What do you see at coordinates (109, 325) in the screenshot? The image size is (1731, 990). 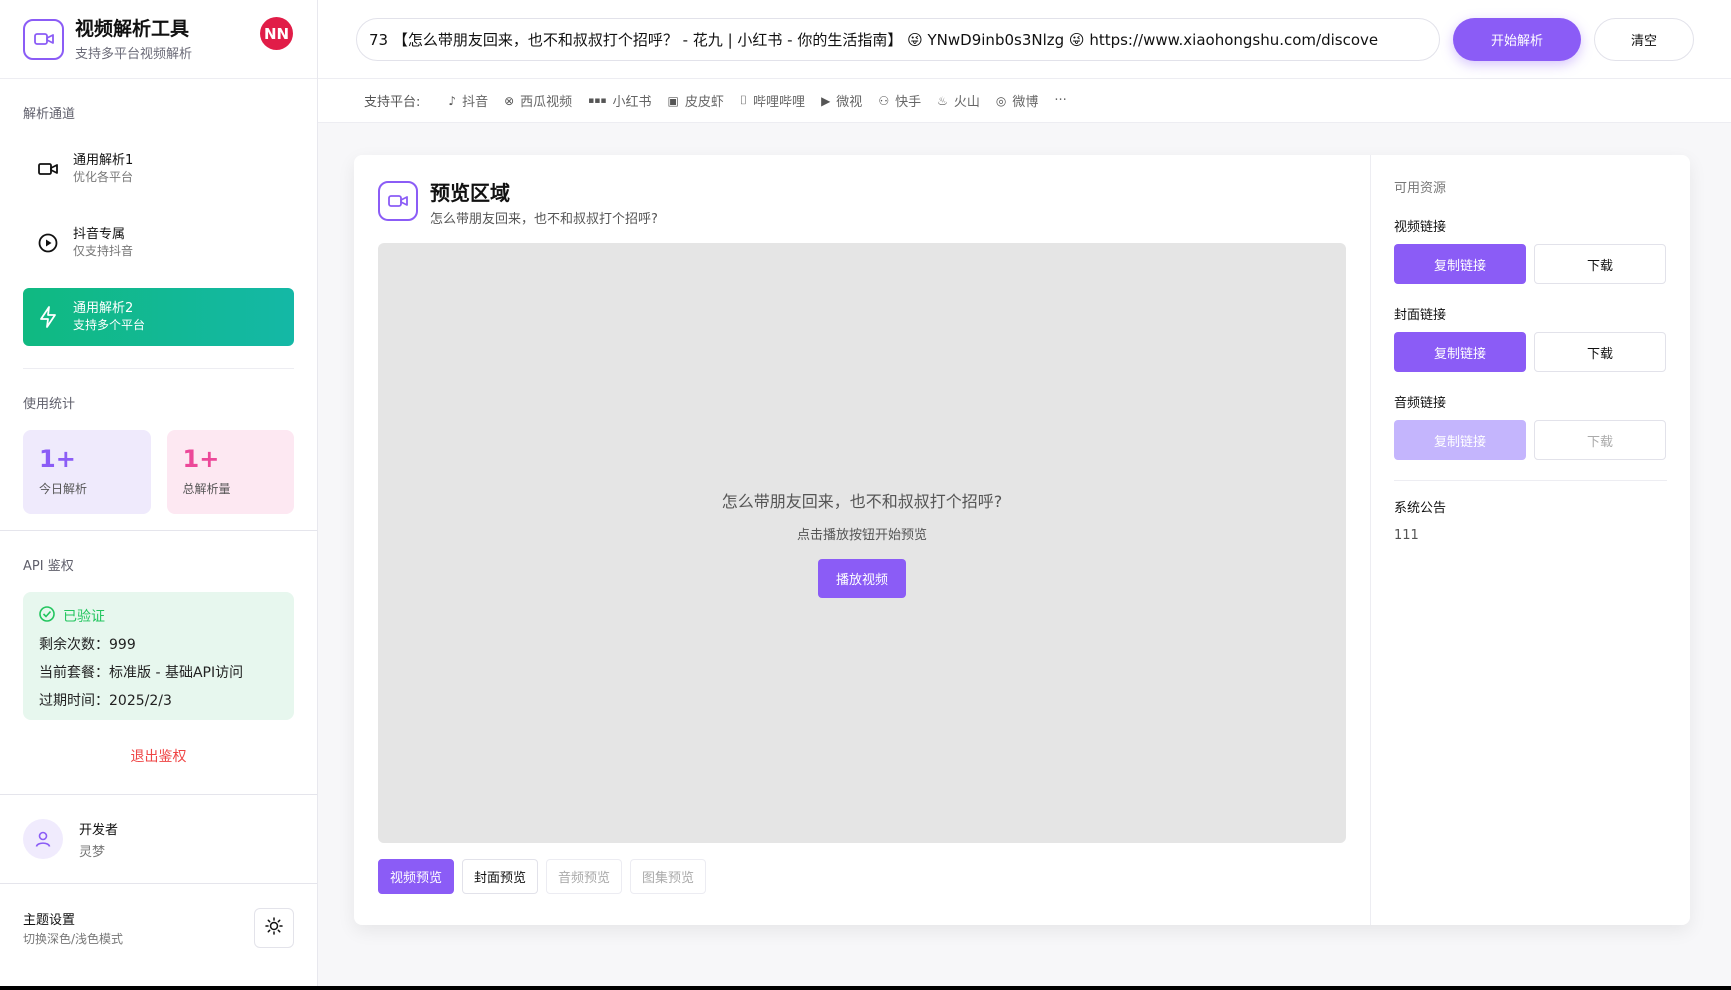 I see `channel-subtitle: 支持多个平台` at bounding box center [109, 325].